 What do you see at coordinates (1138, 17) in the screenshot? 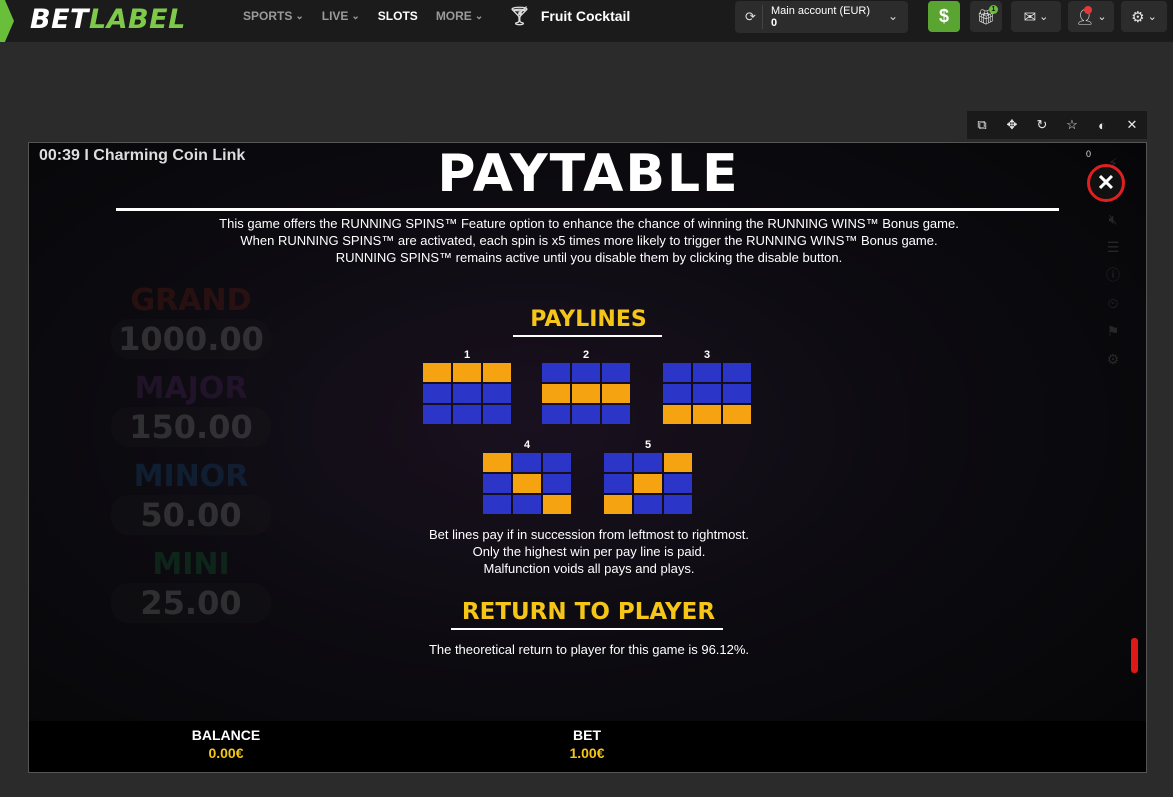
I see `gear-icon: ⚙` at bounding box center [1138, 17].